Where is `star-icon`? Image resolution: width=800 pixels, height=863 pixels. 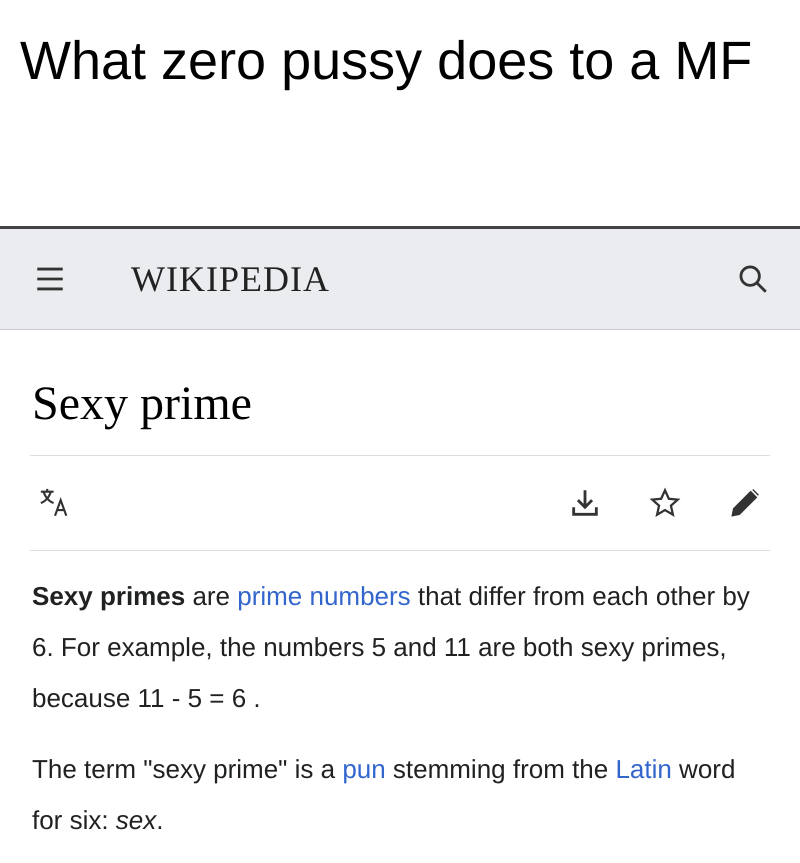 star-icon is located at coordinates (665, 503).